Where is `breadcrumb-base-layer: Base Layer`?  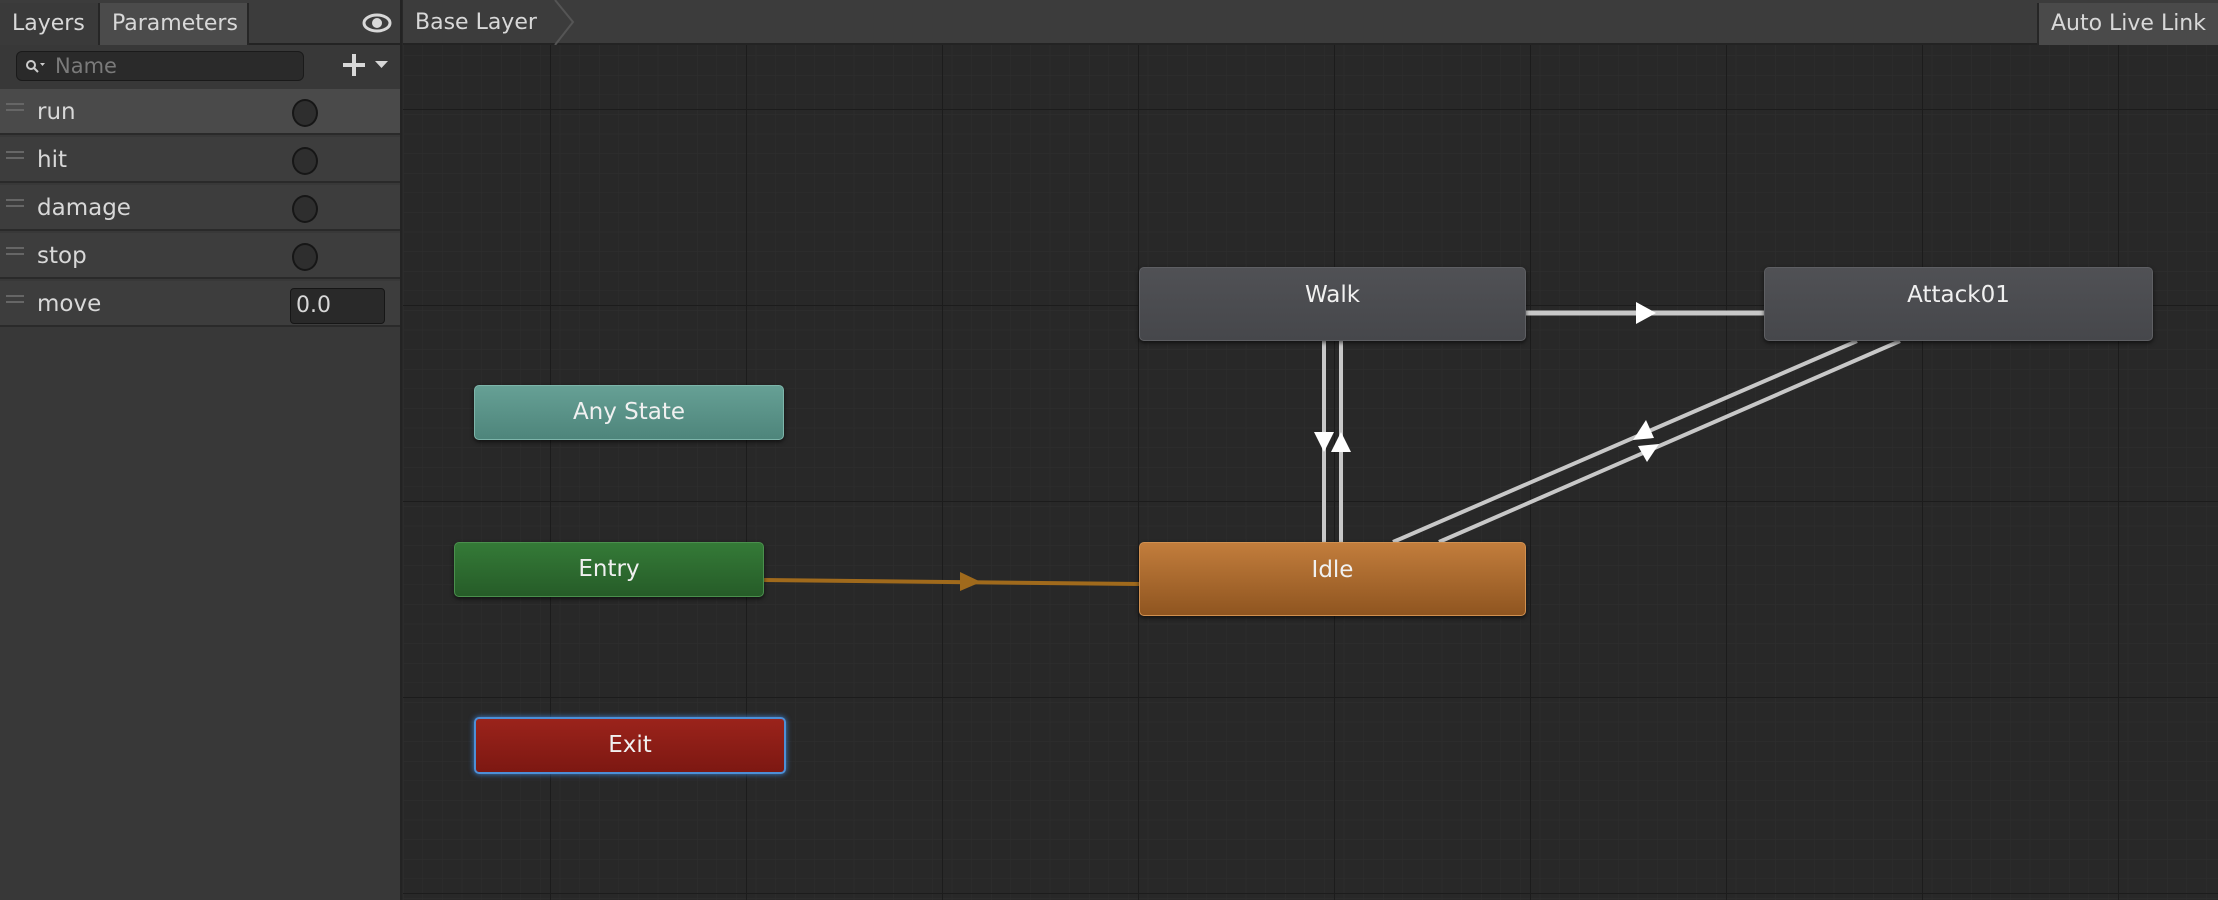
breadcrumb-base-layer: Base Layer is located at coordinates (488, 23).